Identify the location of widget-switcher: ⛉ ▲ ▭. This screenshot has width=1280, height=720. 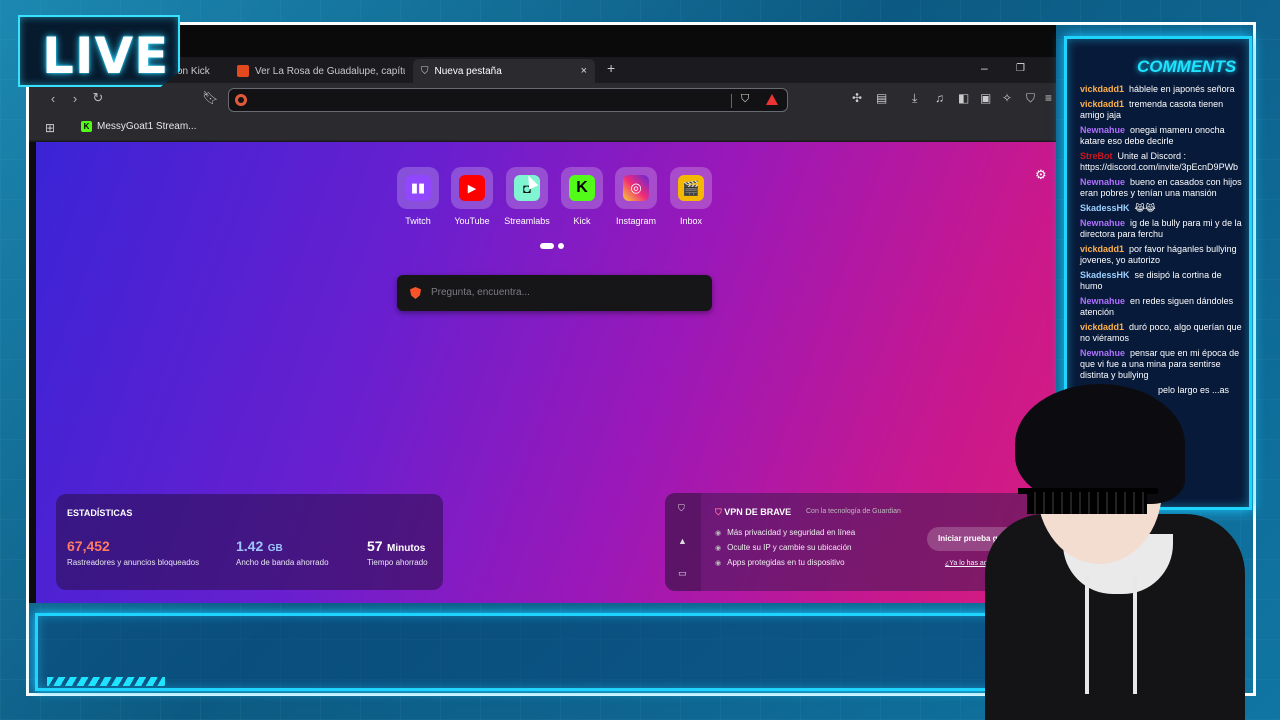
(683, 542).